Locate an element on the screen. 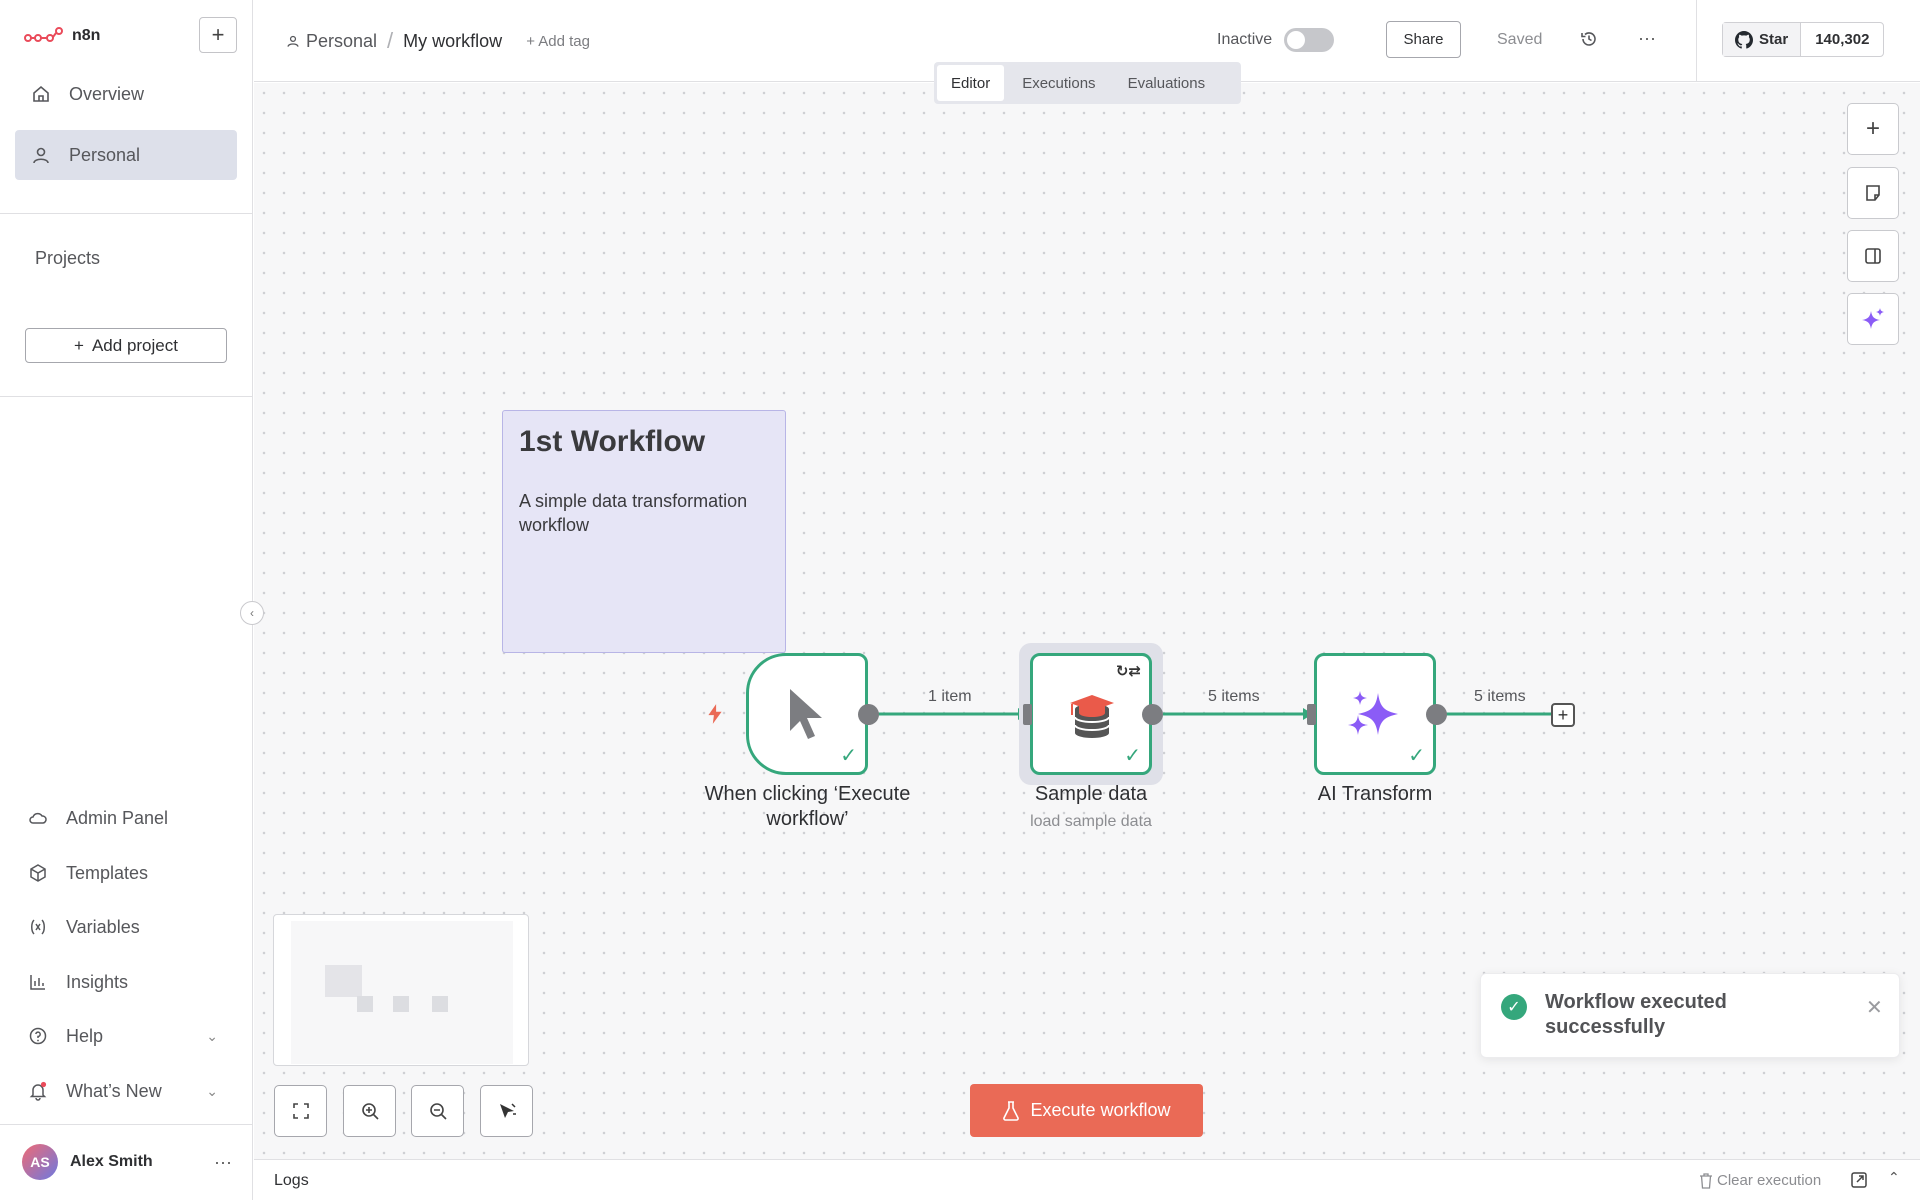  nav-item-label: Overview is located at coordinates (107, 93).